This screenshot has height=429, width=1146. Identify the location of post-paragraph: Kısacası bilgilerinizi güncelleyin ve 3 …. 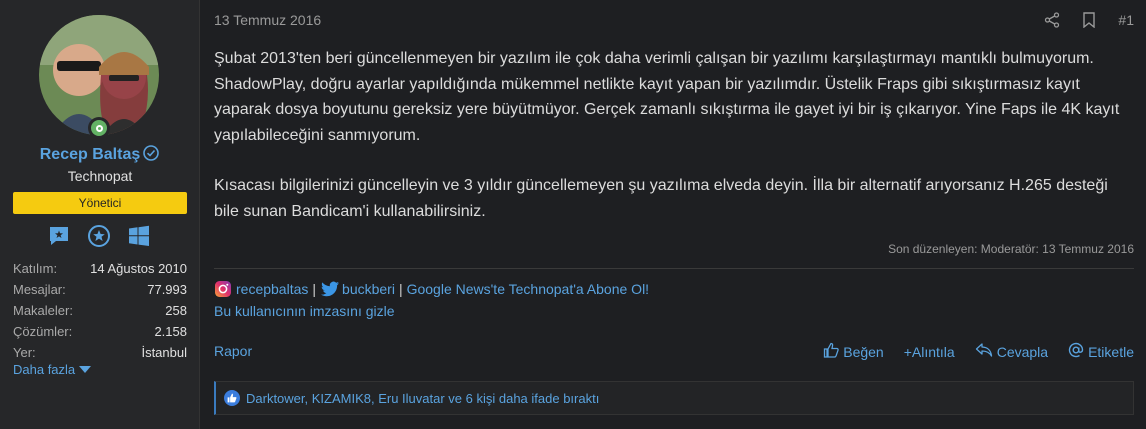
(661, 198).